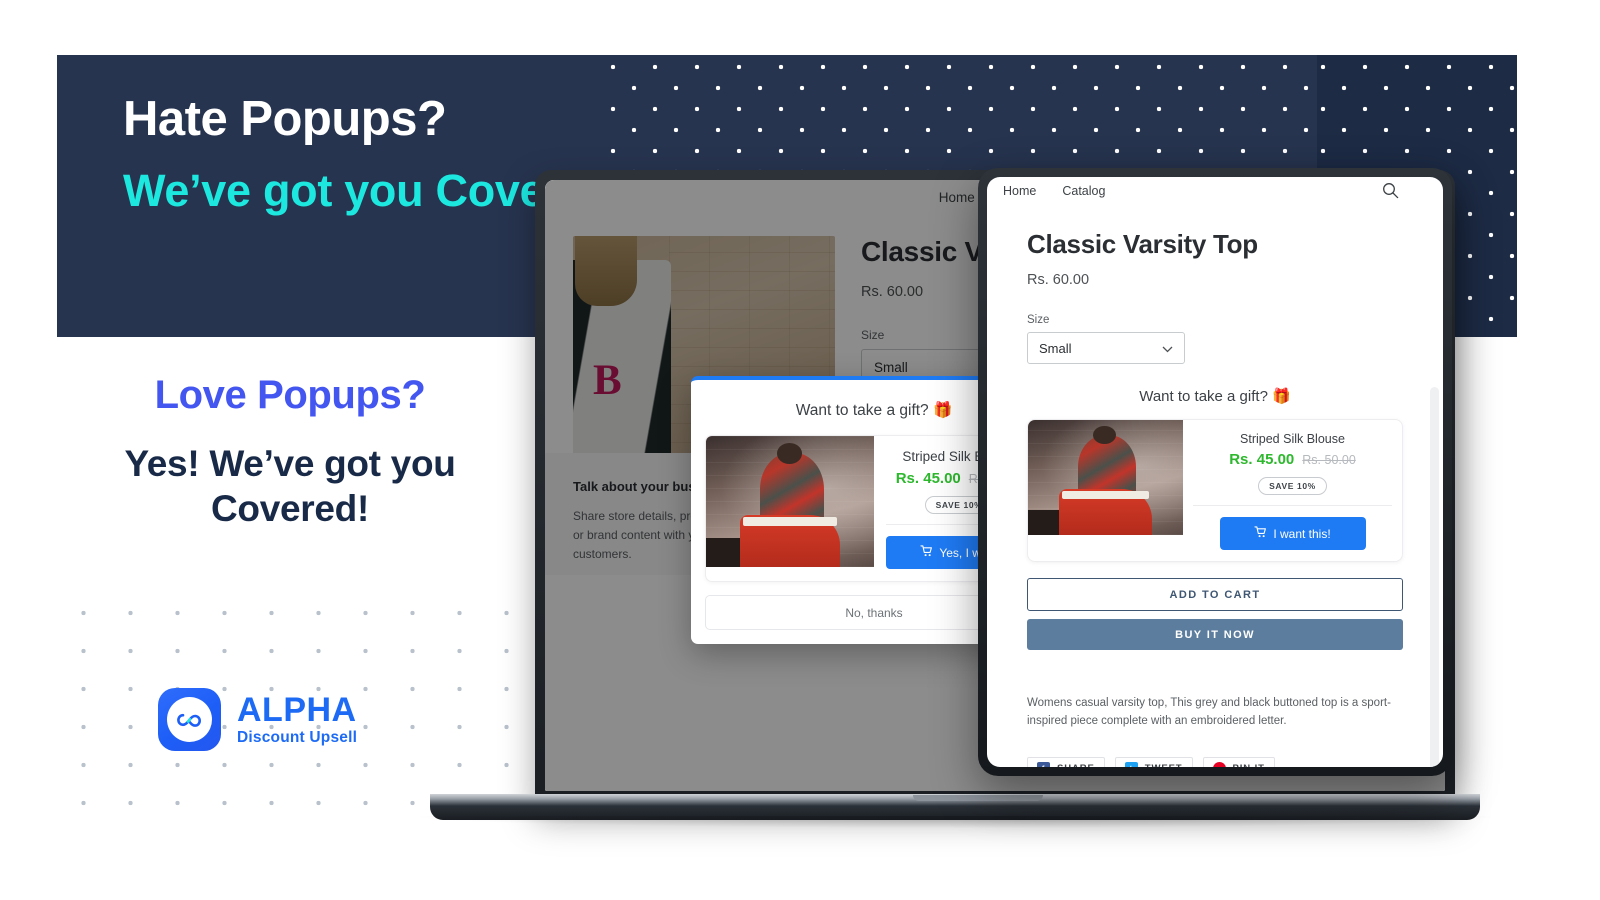 This screenshot has width=1600, height=900. Describe the element at coordinates (1215, 634) in the screenshot. I see `tablet-buy-it-now-button: BUY IT NOW` at that location.